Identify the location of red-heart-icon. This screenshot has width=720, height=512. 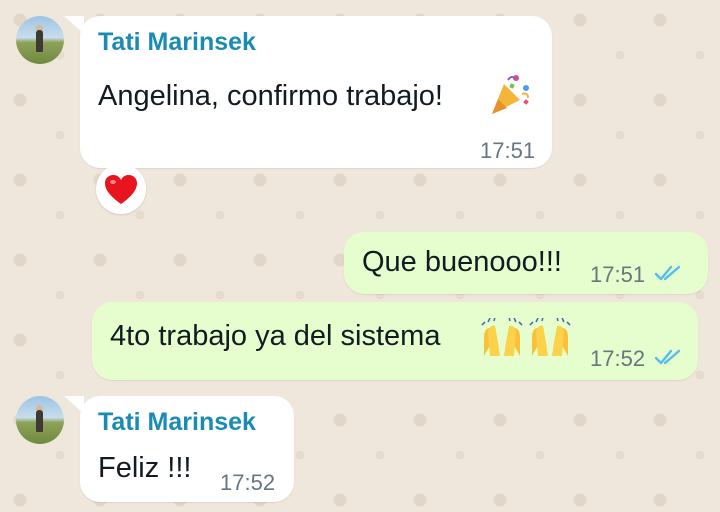
(121, 189).